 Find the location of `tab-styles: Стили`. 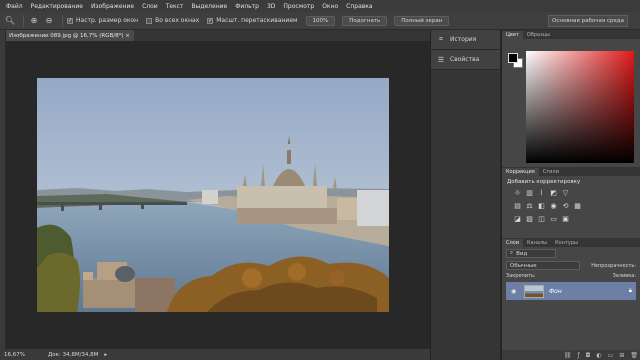

tab-styles: Стили is located at coordinates (551, 172).